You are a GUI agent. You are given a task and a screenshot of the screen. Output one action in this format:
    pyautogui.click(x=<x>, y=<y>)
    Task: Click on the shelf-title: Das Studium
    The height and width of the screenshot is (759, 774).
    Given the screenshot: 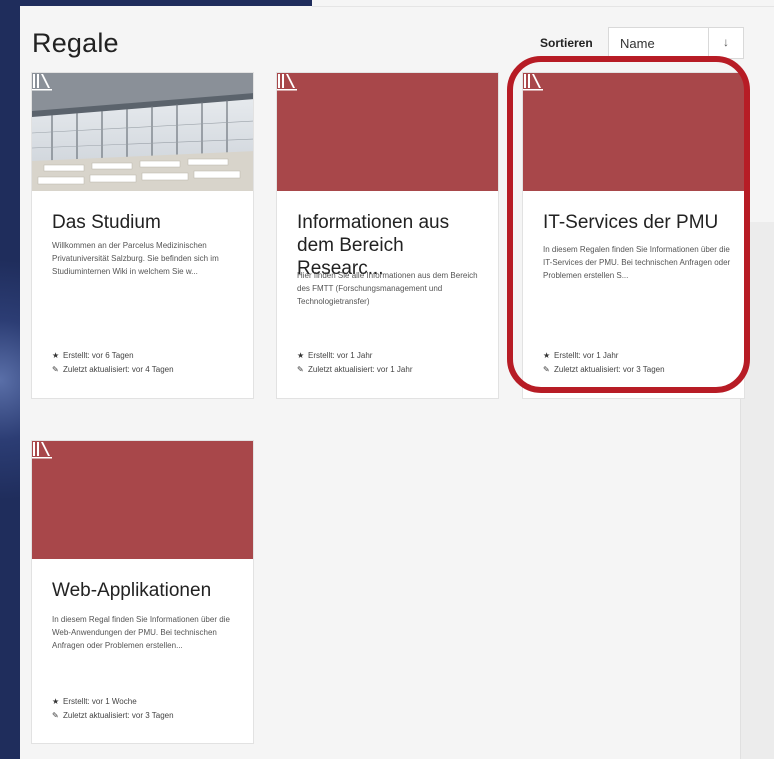 What is the action you would take?
    pyautogui.click(x=147, y=222)
    